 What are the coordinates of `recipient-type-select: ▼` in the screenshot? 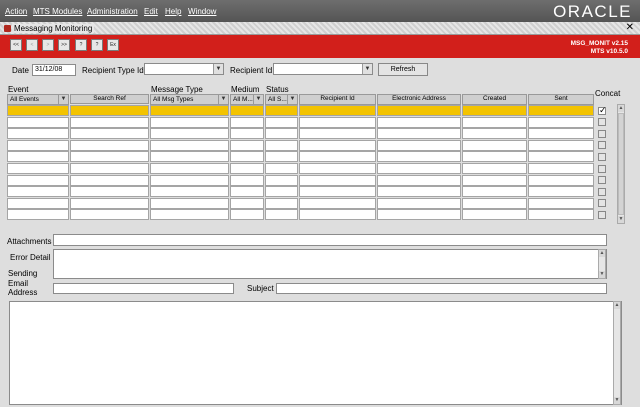 It's located at (184, 69).